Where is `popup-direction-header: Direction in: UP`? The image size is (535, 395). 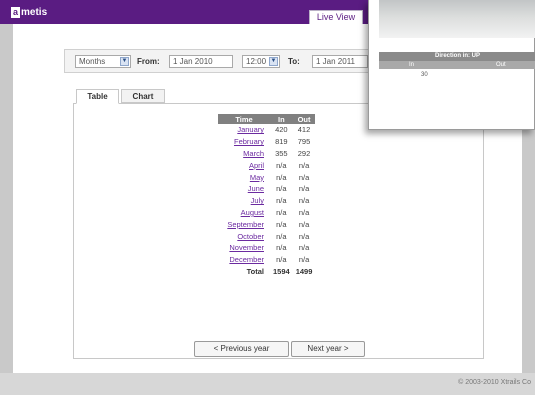
popup-direction-header: Direction in: UP is located at coordinates (457, 56).